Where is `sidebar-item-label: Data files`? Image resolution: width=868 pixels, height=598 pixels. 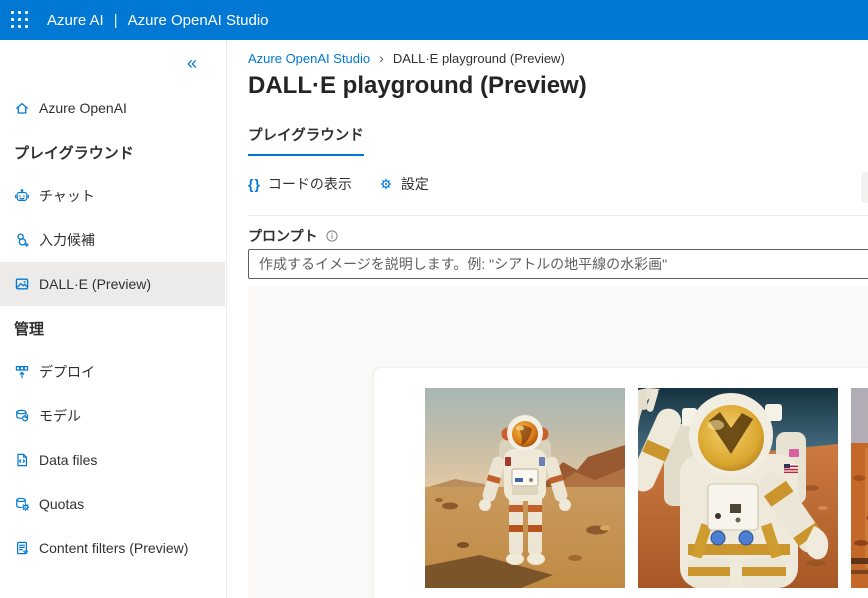 sidebar-item-label: Data files is located at coordinates (68, 460).